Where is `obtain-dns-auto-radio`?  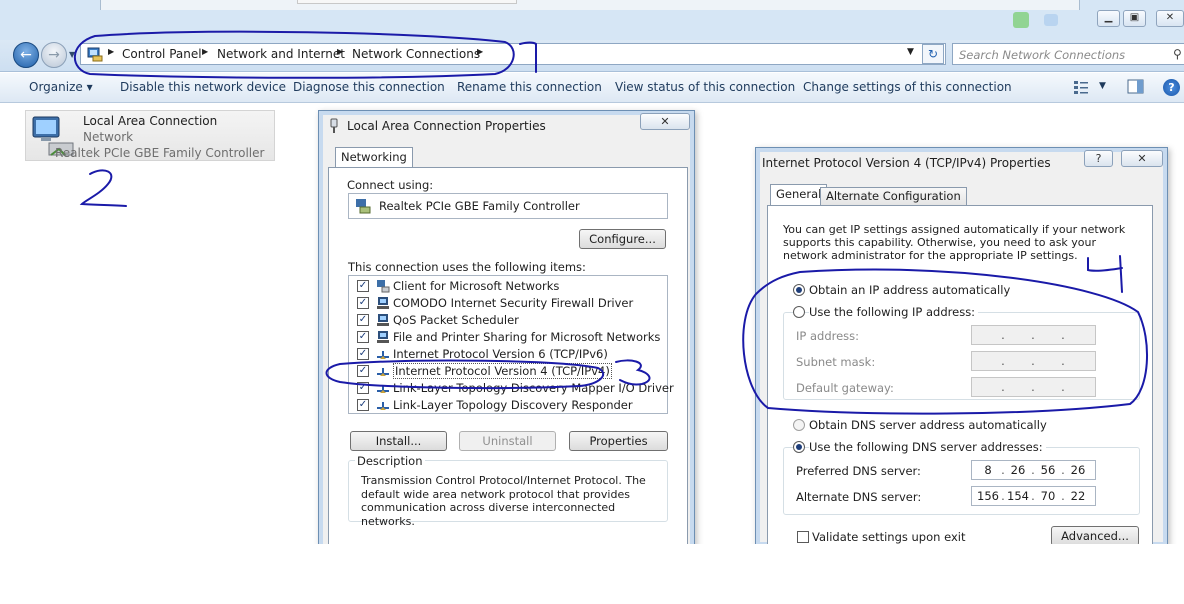
obtain-dns-auto-radio is located at coordinates (799, 425).